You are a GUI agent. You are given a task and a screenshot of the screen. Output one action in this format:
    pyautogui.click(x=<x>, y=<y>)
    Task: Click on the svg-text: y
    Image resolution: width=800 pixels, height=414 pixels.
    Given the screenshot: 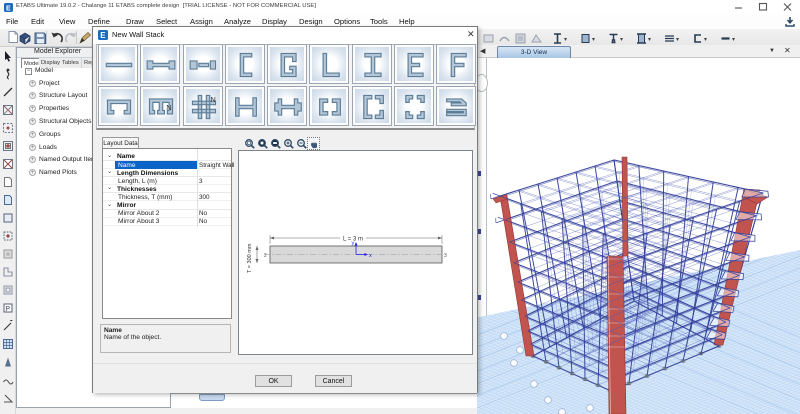 What is the action you would take?
    pyautogui.click(x=353, y=244)
    